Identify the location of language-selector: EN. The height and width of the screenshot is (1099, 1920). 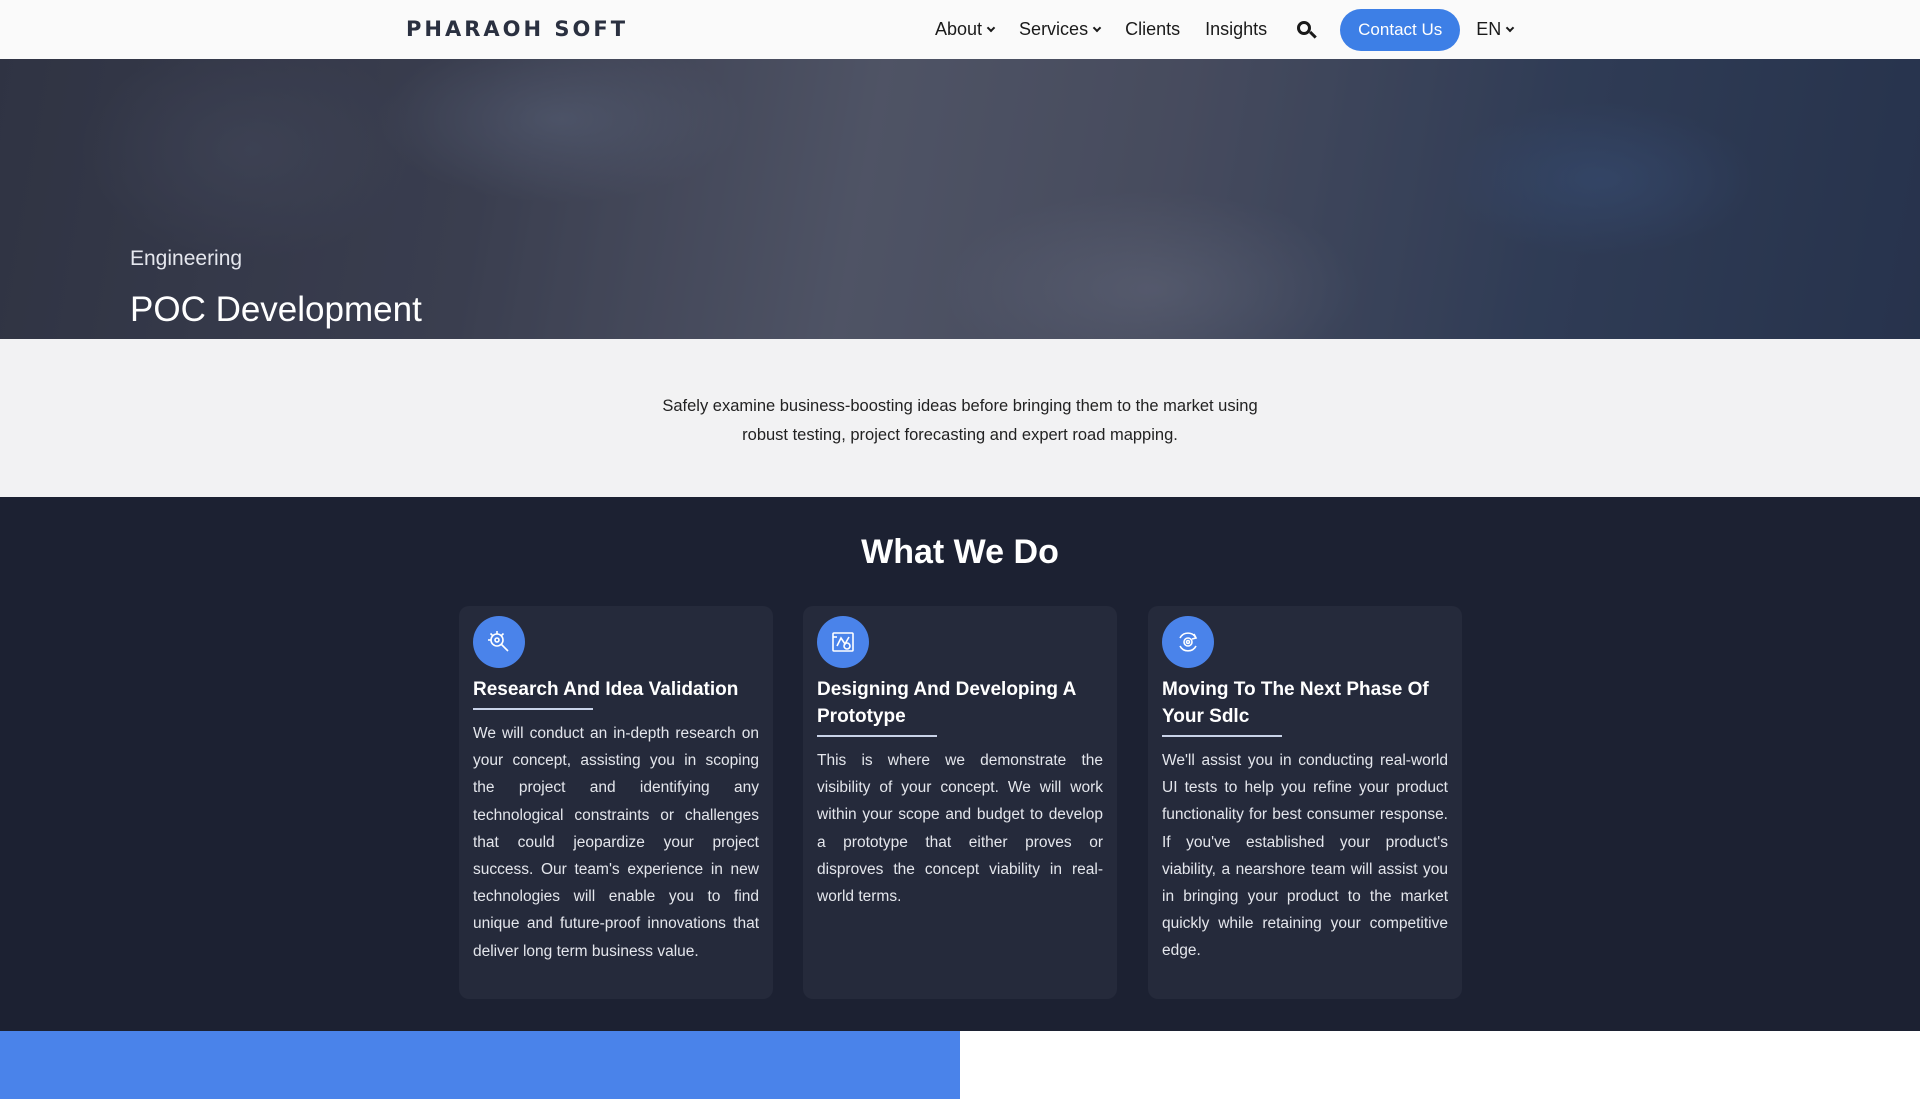
(1495, 29).